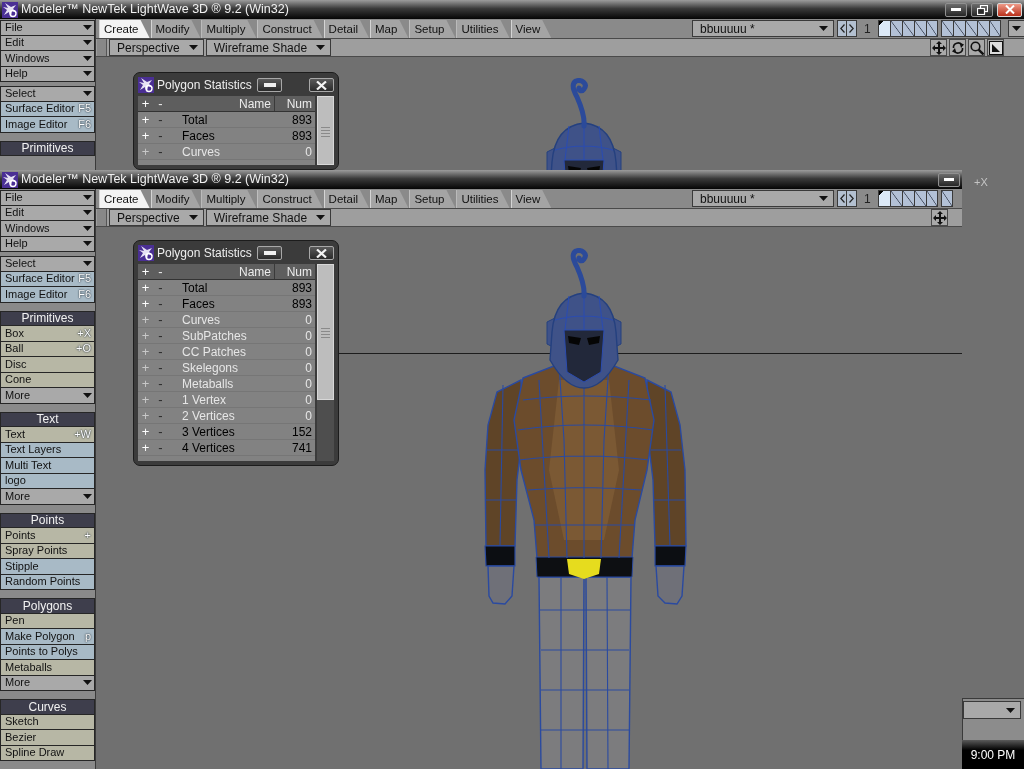 The width and height of the screenshot is (1024, 769). Describe the element at coordinates (87, 683) in the screenshot. I see `caret-icon` at that location.